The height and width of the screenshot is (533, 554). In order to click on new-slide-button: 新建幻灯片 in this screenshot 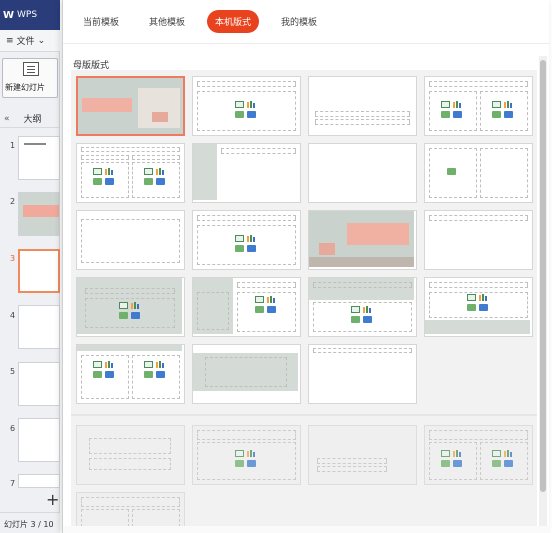, I will do `click(30, 78)`.